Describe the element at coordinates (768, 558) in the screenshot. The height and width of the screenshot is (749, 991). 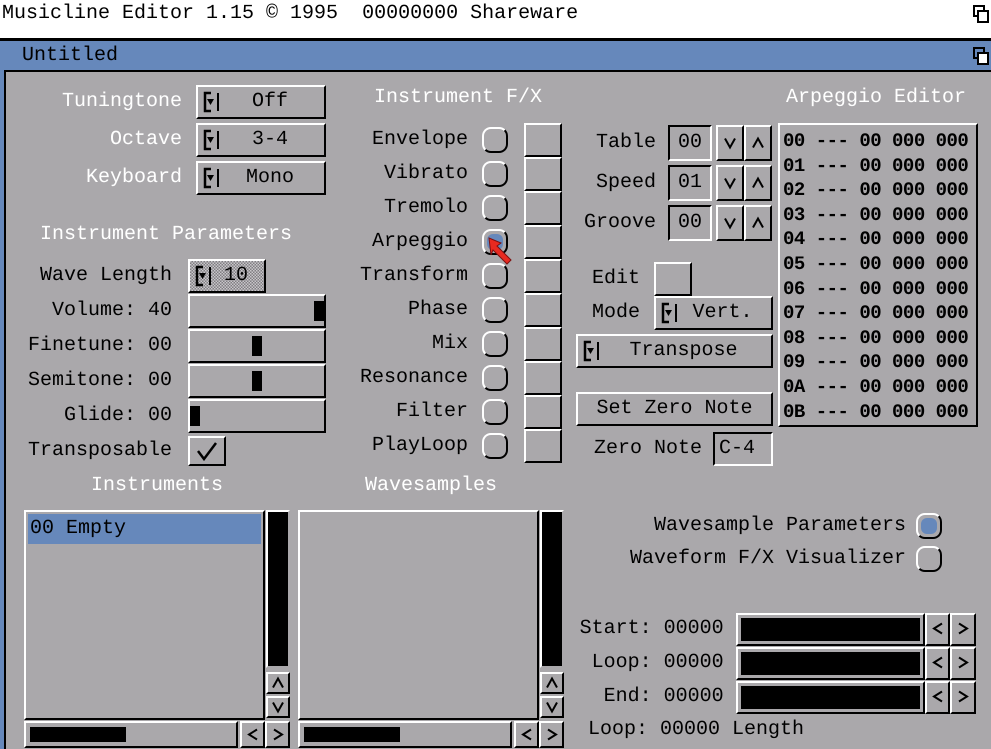
I see `view-option-label: Waveform F/X Visualizer` at that location.